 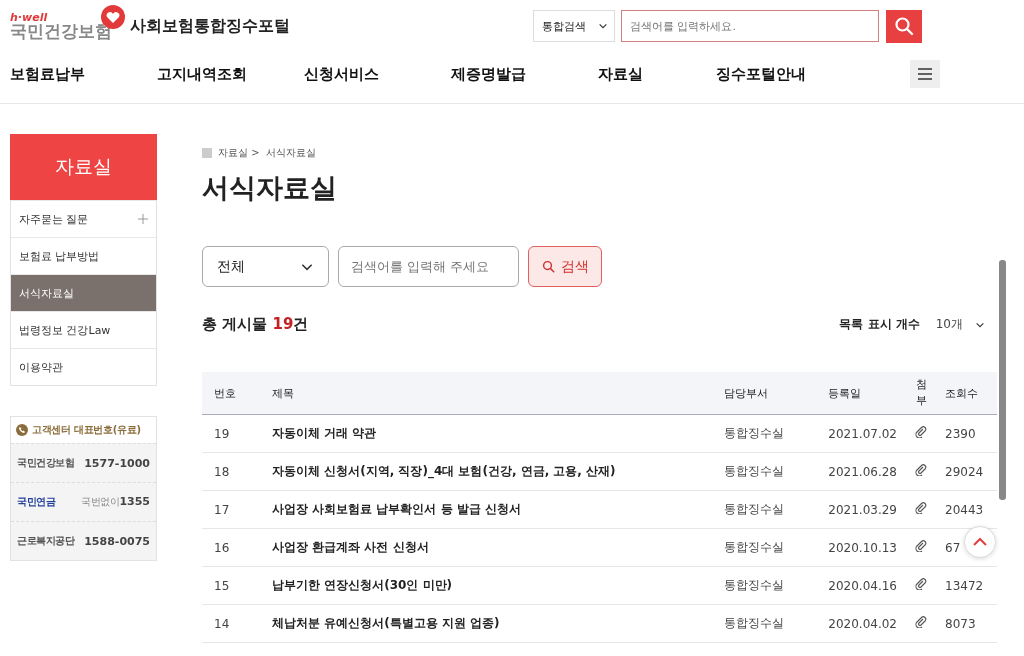 What do you see at coordinates (862, 471) in the screenshot?
I see `table-cell: 2021.06.28` at bounding box center [862, 471].